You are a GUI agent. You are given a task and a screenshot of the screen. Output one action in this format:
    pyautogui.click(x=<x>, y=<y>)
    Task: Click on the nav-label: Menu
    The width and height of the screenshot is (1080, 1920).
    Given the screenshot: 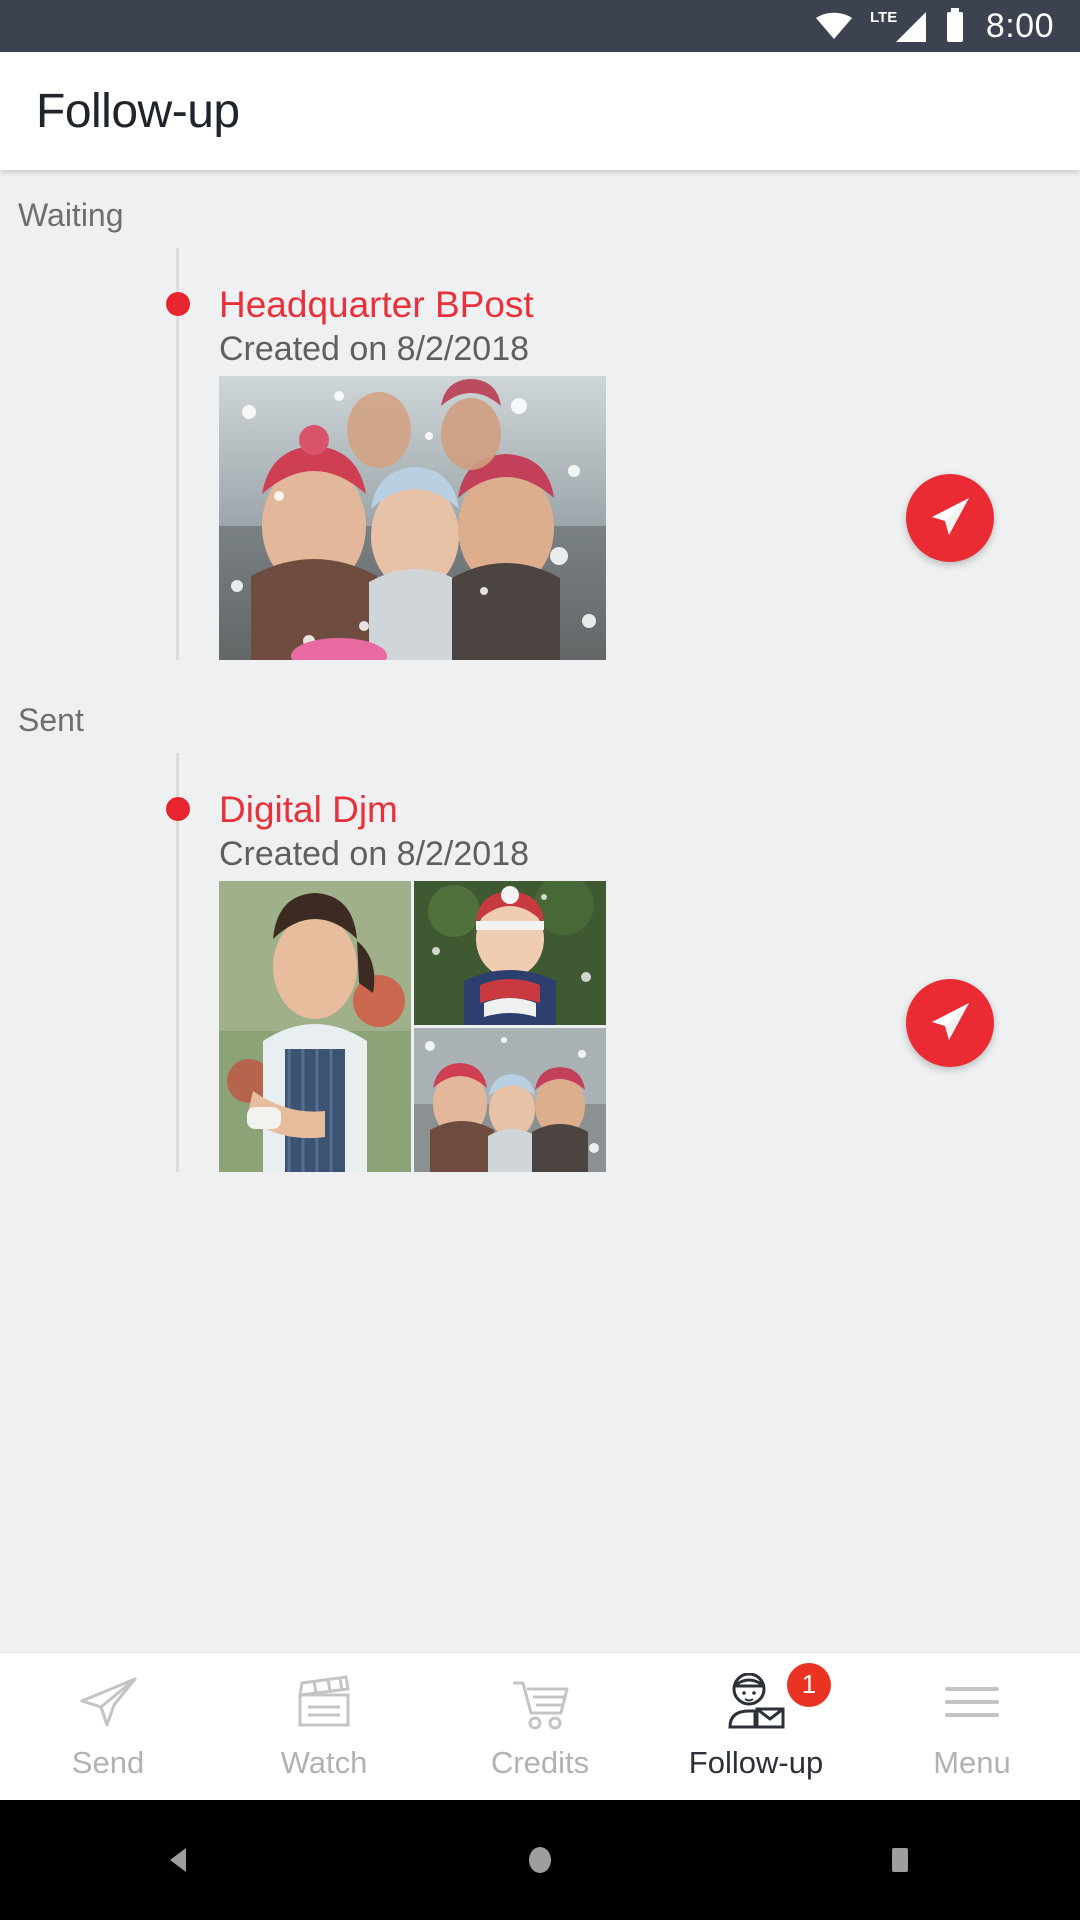 What is the action you would take?
    pyautogui.click(x=972, y=1762)
    